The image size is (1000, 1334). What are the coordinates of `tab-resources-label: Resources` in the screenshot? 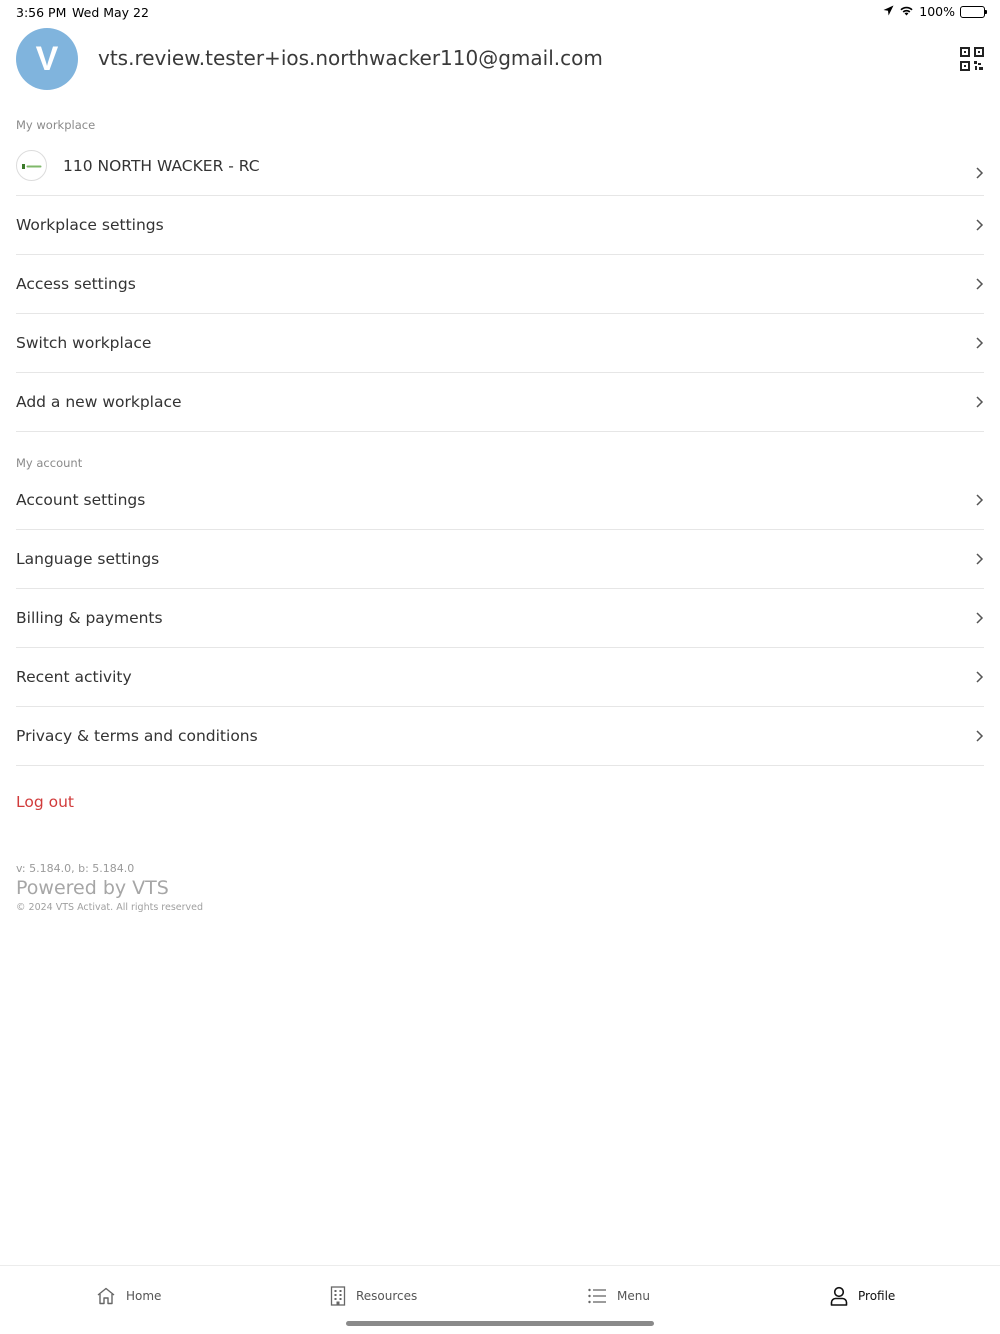 It's located at (387, 1296).